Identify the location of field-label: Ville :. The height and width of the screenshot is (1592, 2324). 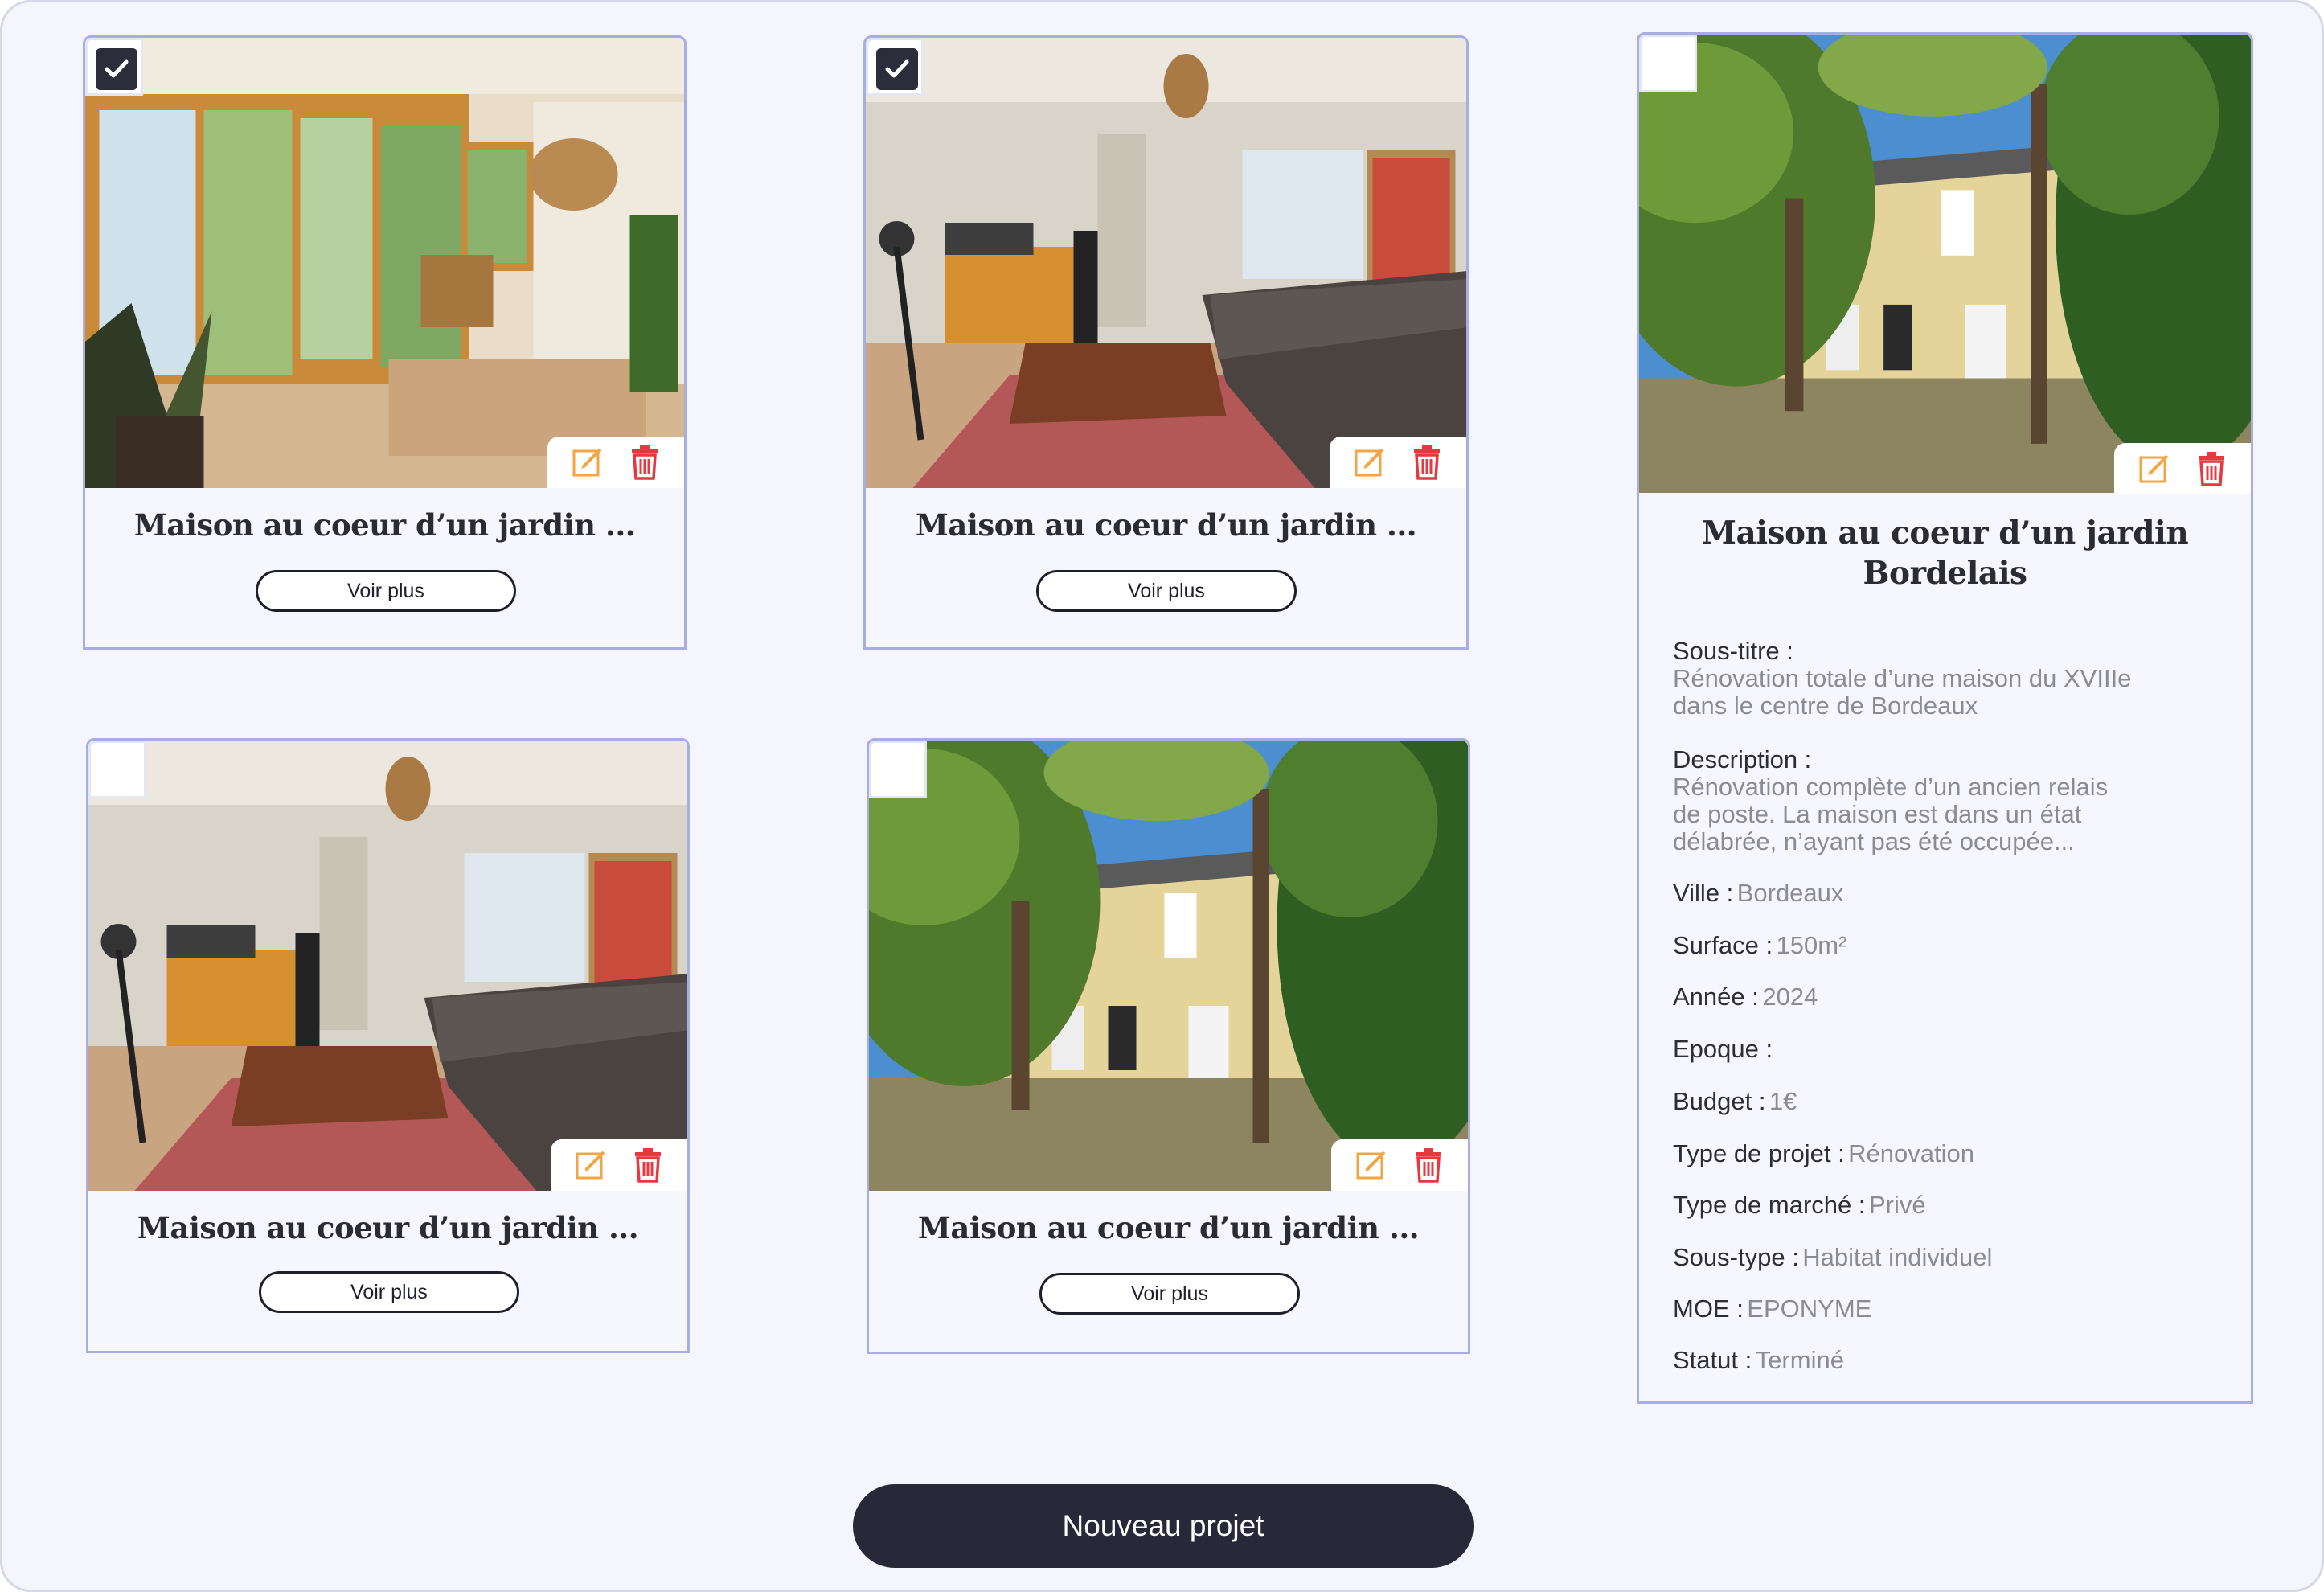
(1703, 893).